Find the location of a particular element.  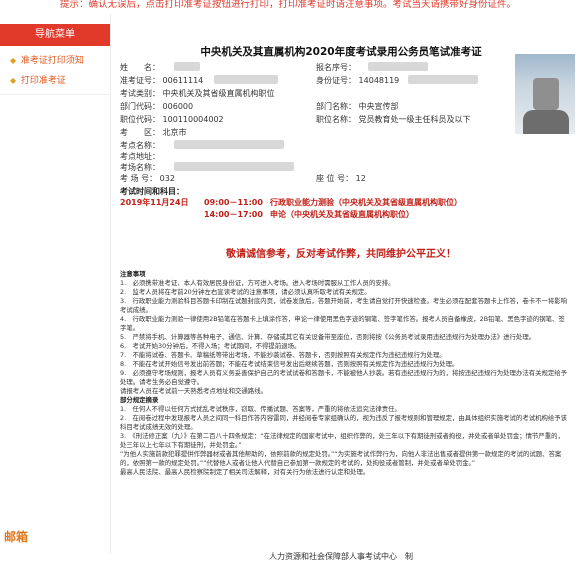

seat-label: 座 位 号： is located at coordinates (335, 178).